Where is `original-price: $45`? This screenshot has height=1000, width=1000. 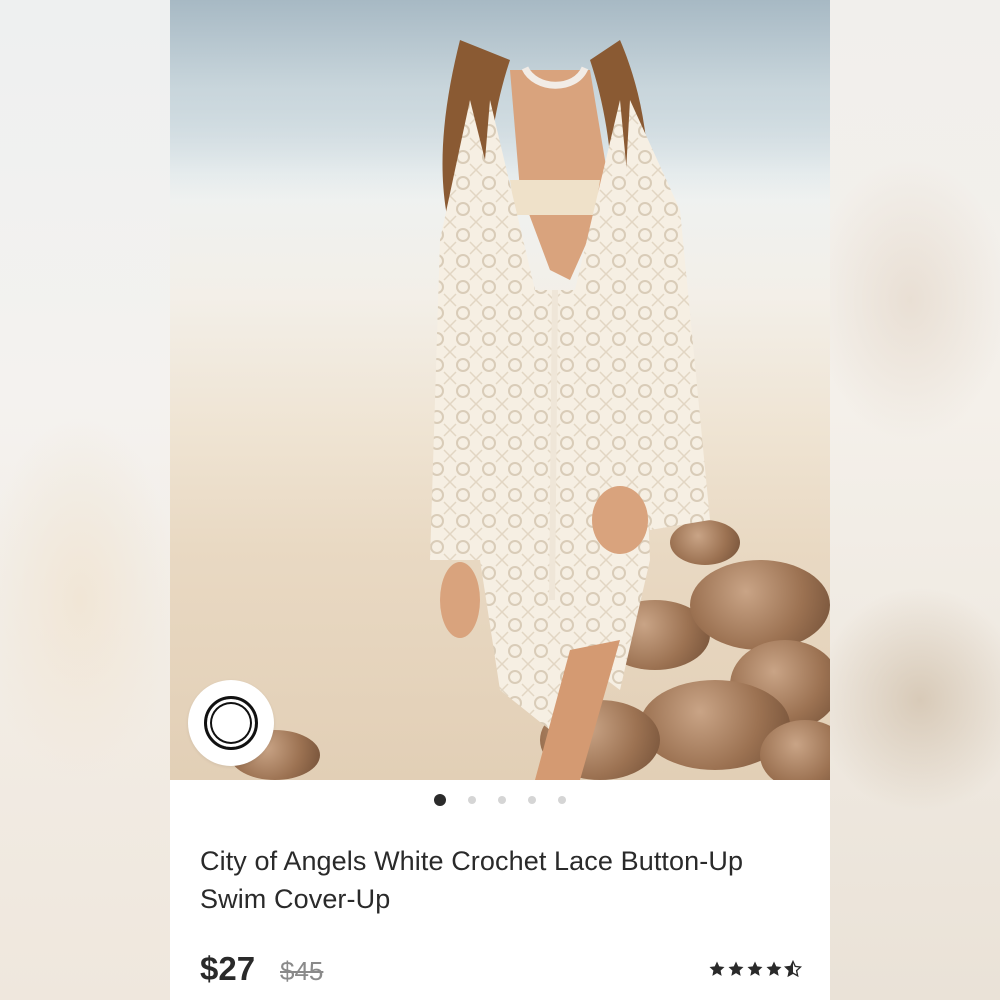 original-price: $45 is located at coordinates (302, 971).